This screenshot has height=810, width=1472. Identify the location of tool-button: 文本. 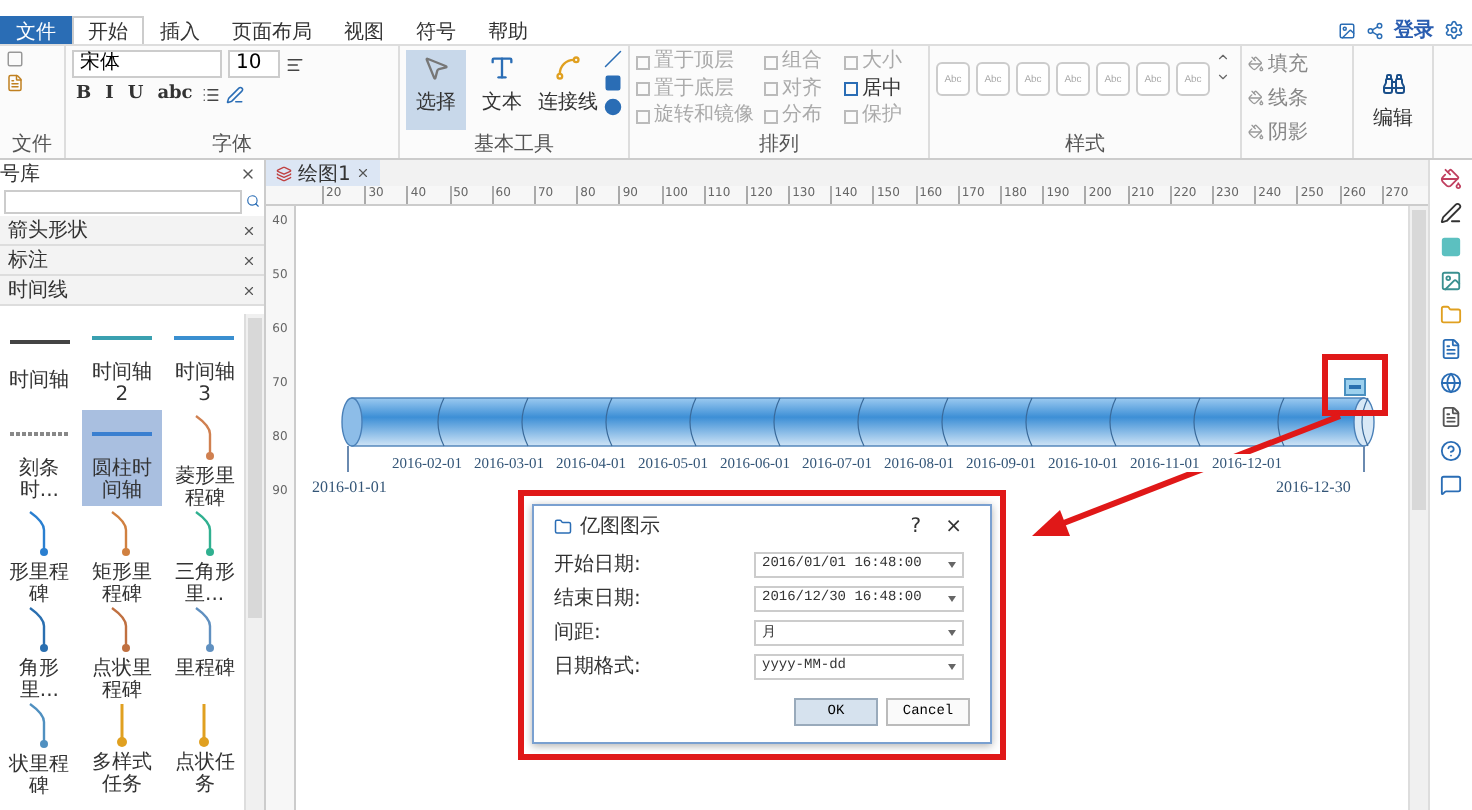
(502, 90).